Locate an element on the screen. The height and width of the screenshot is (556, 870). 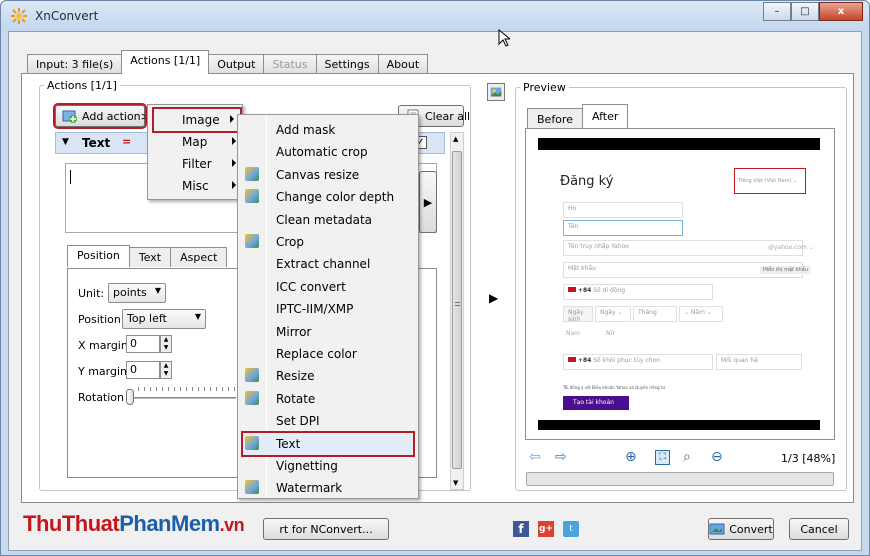
convert-icon is located at coordinates (717, 529).